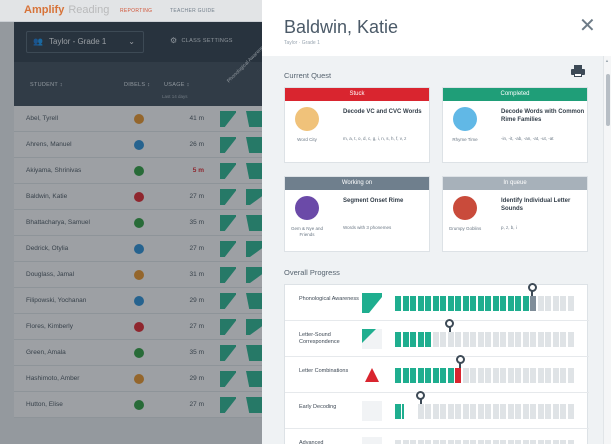  I want to click on progress-row: Phonological Awareness, so click(437, 302).